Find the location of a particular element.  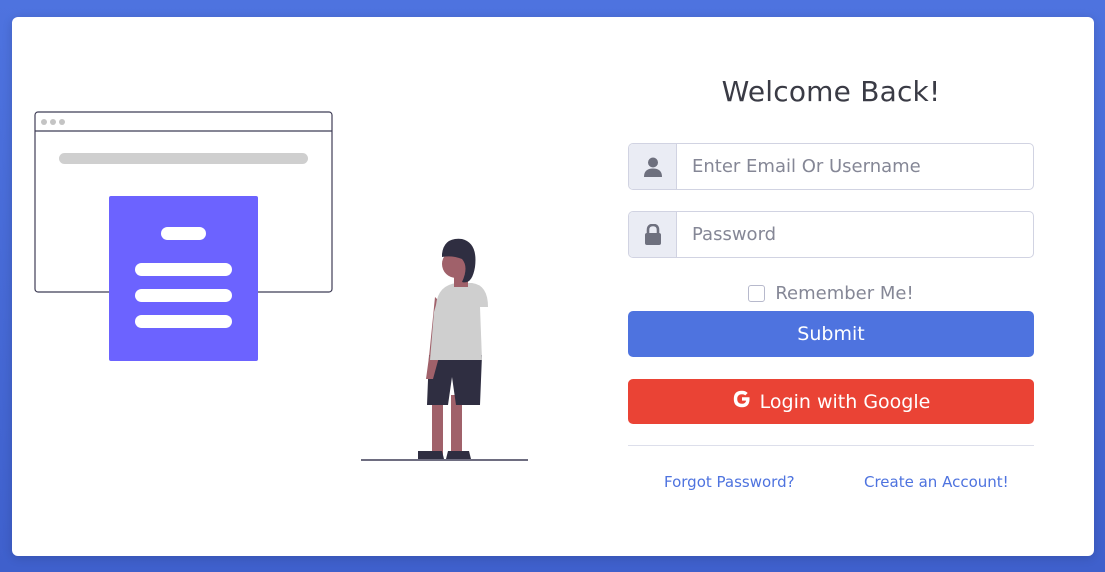

forgot-password-link: Forgot Password? is located at coordinates (729, 482).